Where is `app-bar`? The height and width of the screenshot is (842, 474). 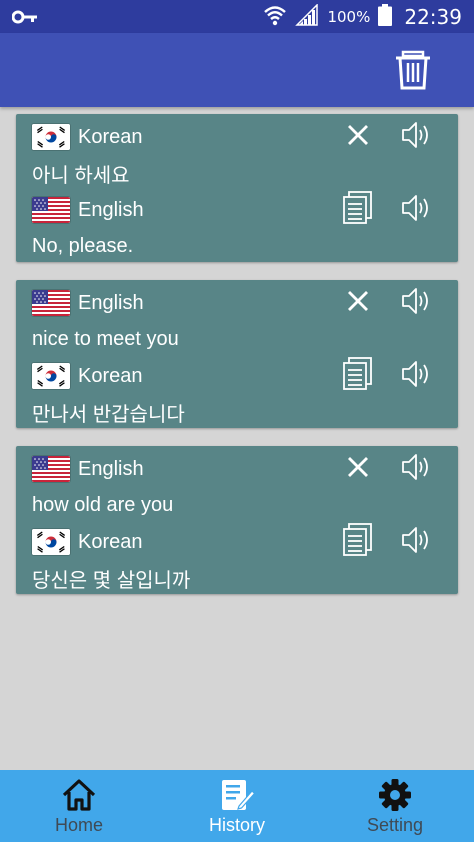 app-bar is located at coordinates (237, 70).